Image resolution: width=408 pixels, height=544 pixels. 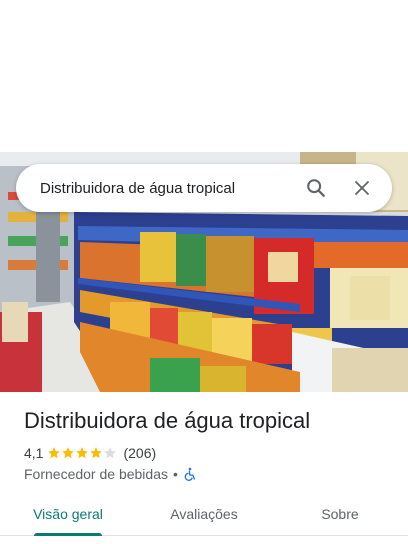 I want to click on search-input: Distribuidora de água tropical, so click(x=168, y=188).